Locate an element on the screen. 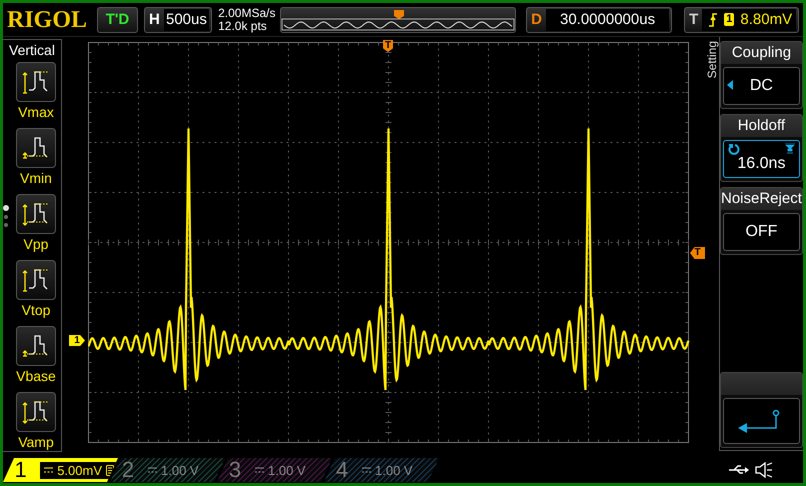 Image resolution: width=806 pixels, height=486 pixels. timebase-label: H is located at coordinates (154, 20).